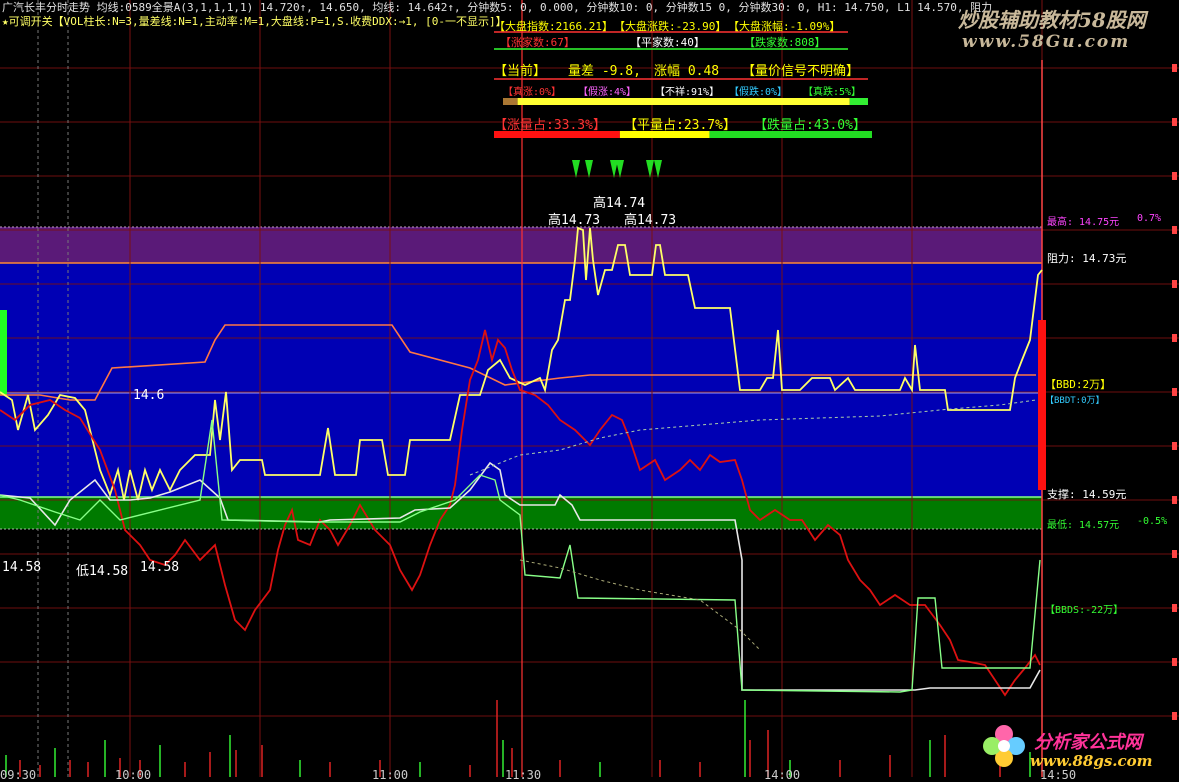  Describe the element at coordinates (810, 125) in the screenshot. I see `down-volume-share: 【跌量占:43.0%】` at that location.